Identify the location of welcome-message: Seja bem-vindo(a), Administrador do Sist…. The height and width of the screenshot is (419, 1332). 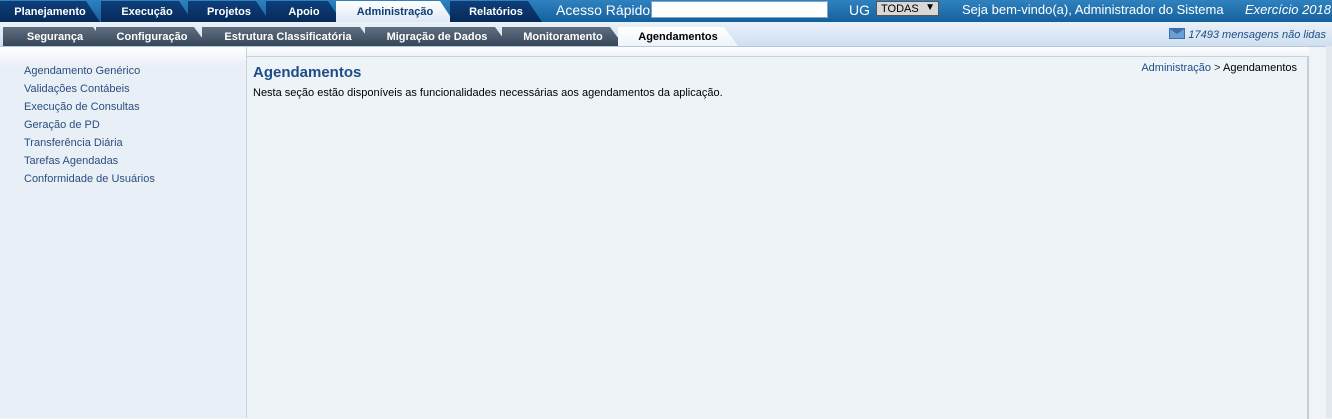
(1093, 9).